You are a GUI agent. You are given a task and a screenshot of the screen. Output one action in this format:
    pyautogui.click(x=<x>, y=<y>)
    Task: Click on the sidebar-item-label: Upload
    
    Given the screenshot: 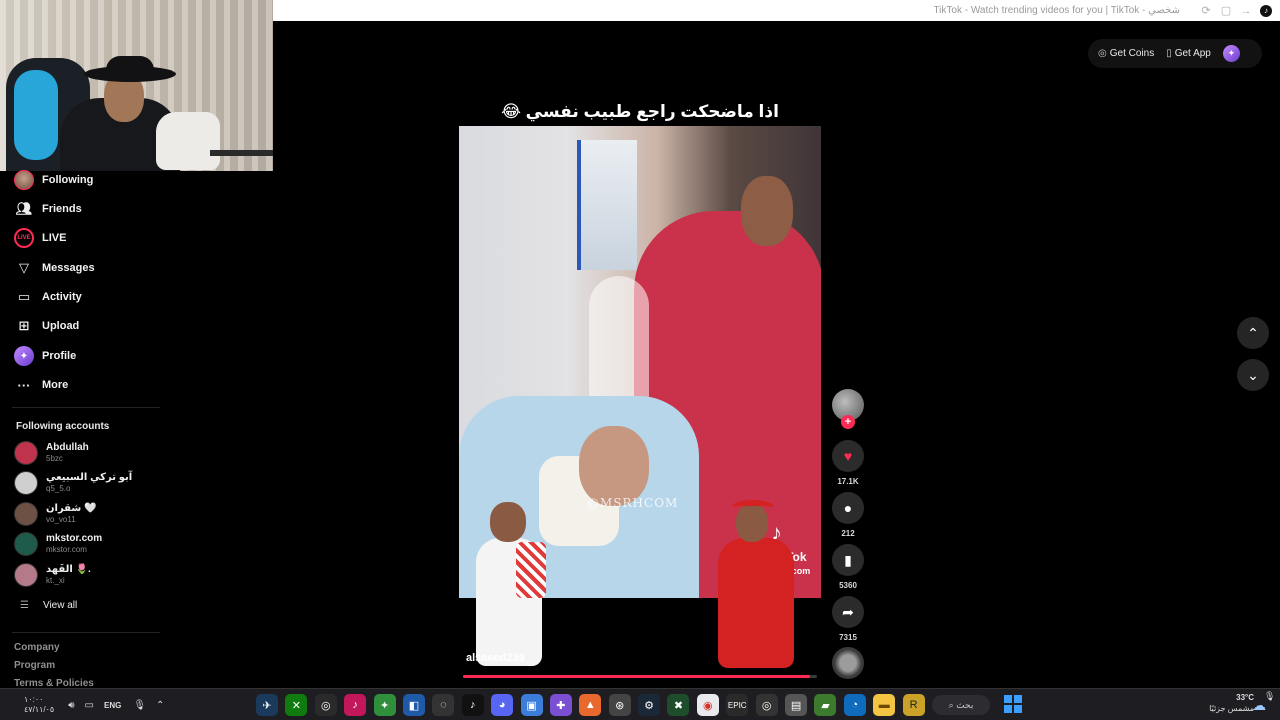 What is the action you would take?
    pyautogui.click(x=61, y=326)
    